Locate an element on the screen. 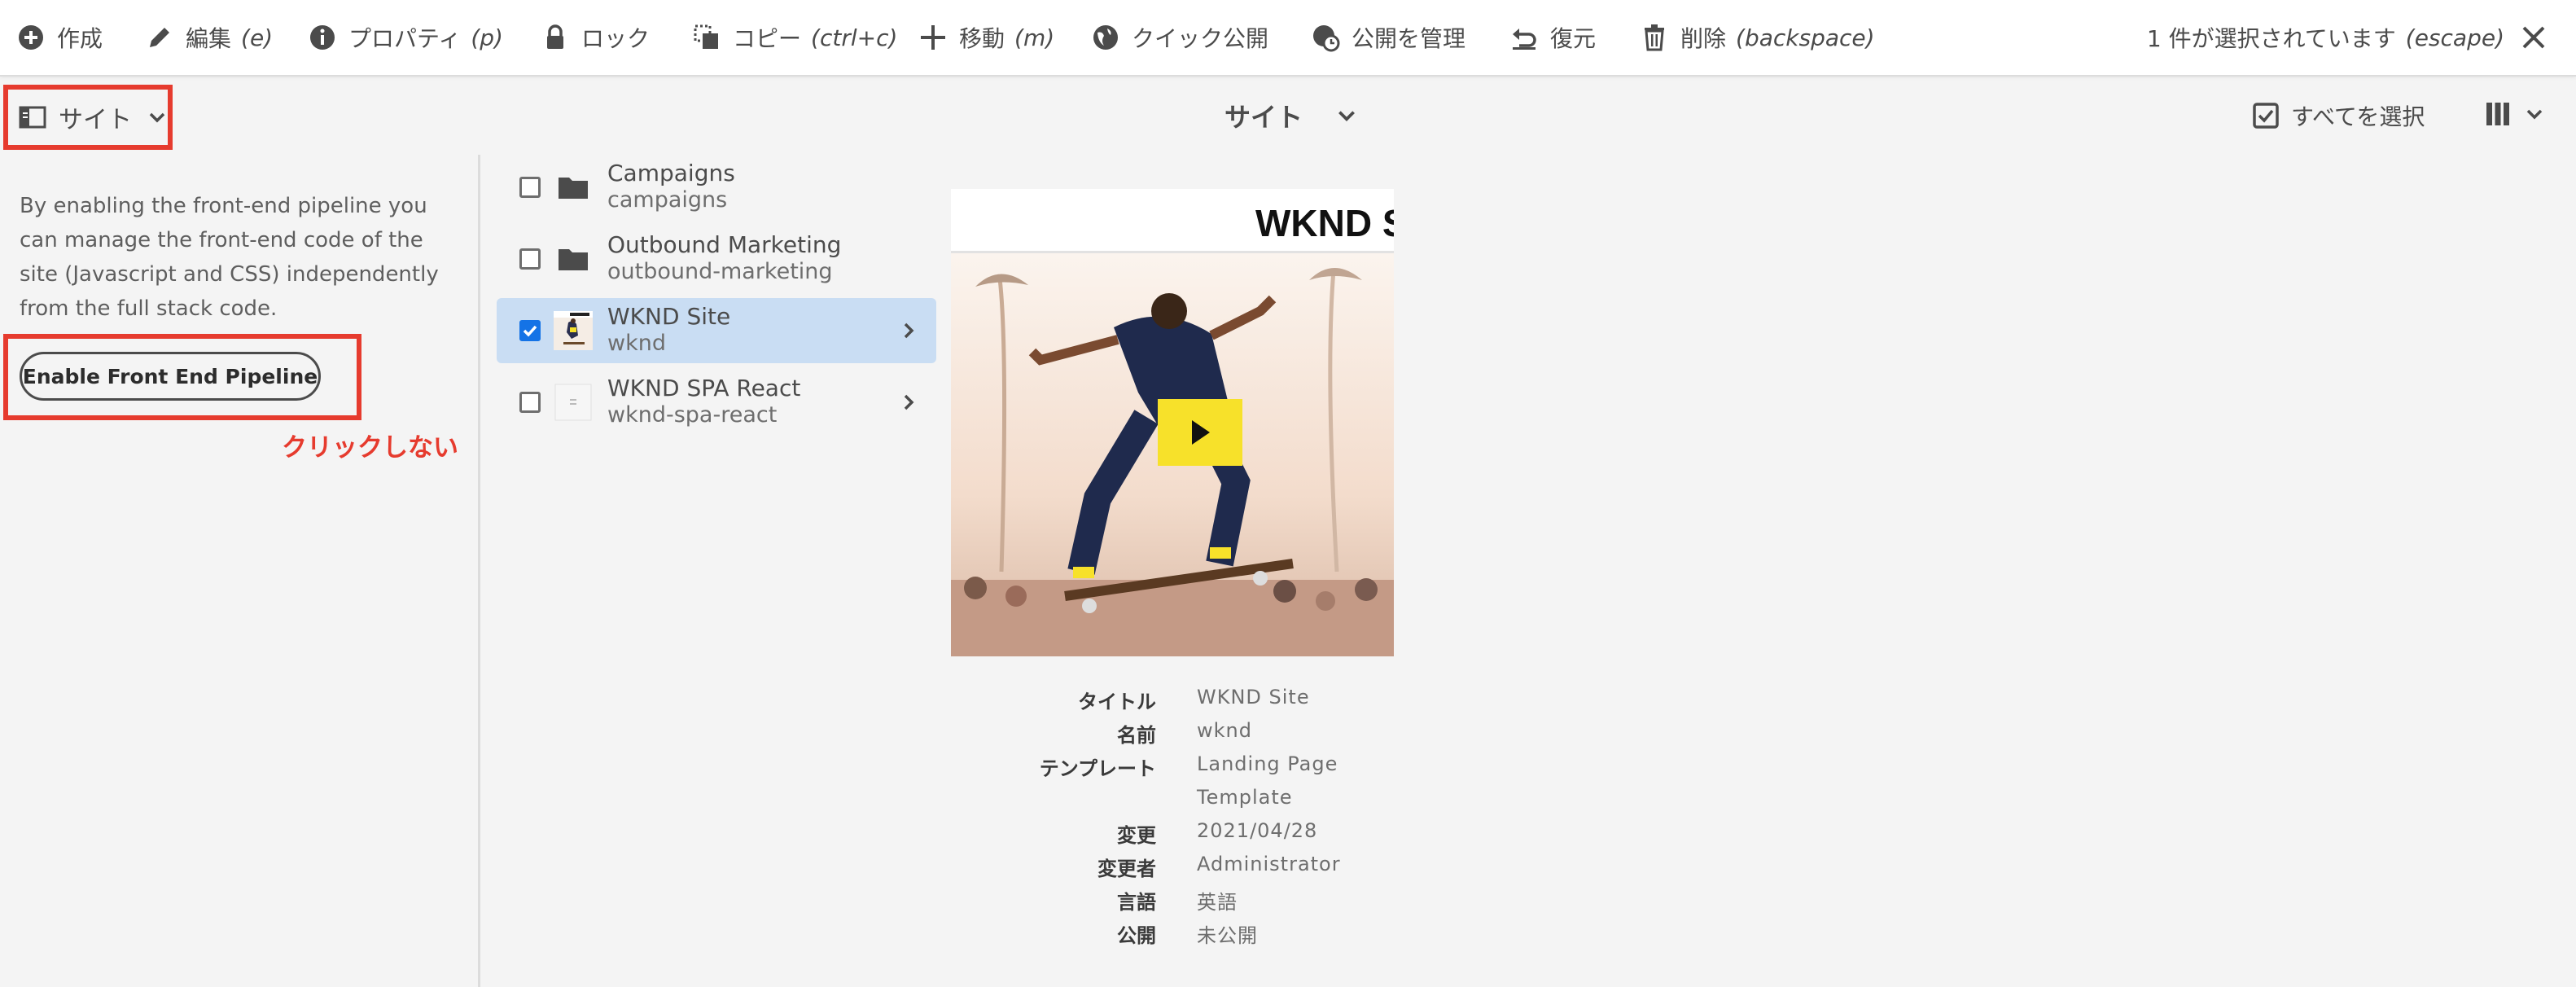 The image size is (2576, 987). item-name: outbound-marketing is located at coordinates (720, 271).